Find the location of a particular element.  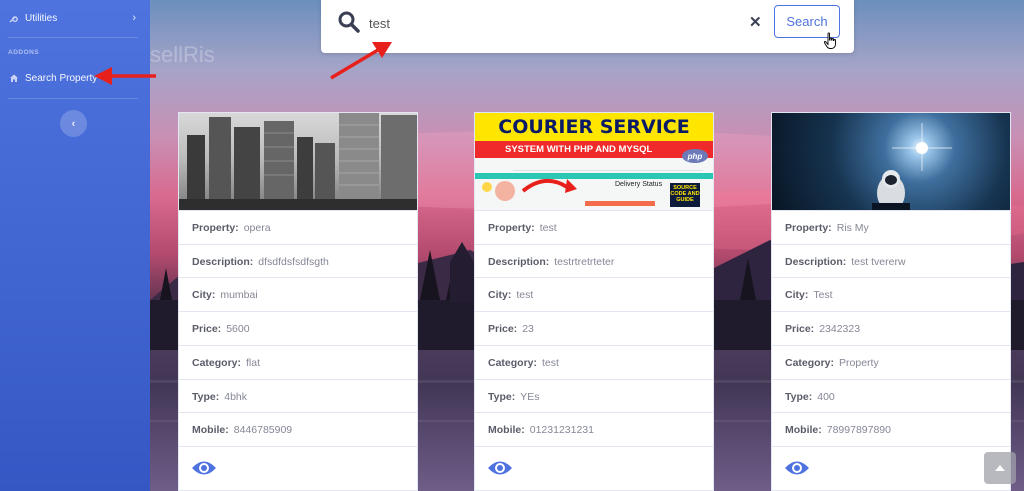

sidebar-heading-addons: ADDONS is located at coordinates (24, 52).